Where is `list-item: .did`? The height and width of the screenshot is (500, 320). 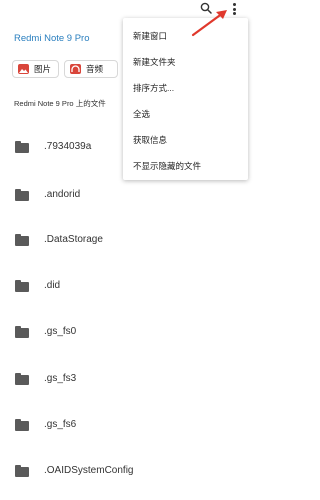
list-item: .did is located at coordinates (125, 286).